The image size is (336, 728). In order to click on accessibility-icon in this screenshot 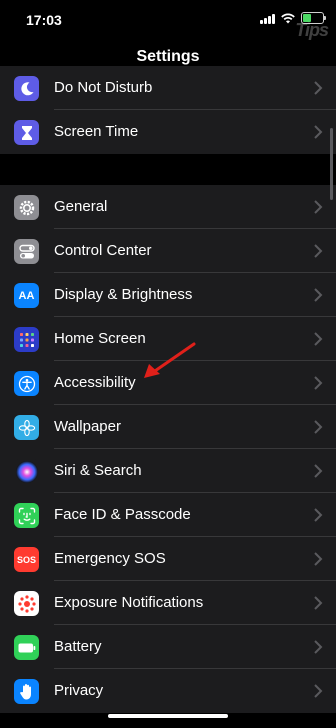, I will do `click(26, 383)`.